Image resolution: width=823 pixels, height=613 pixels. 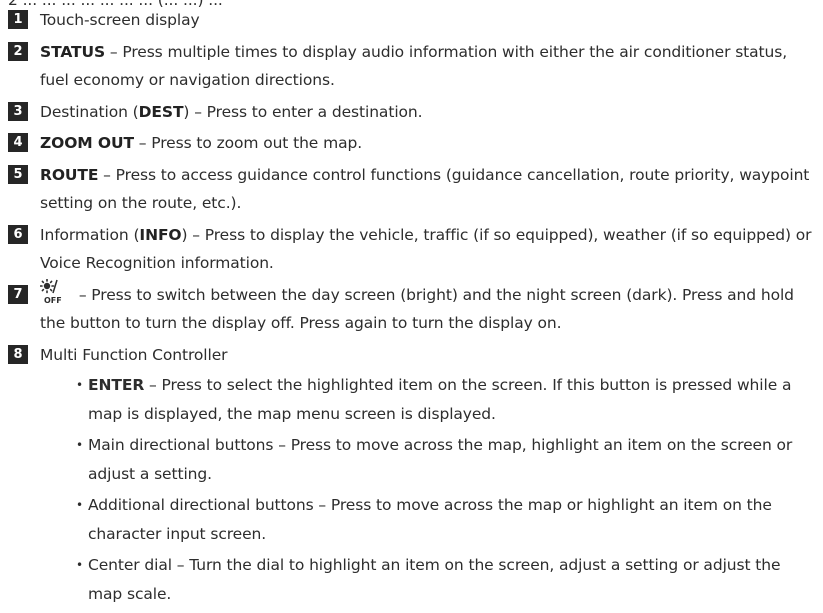 I want to click on text-run: Touch-screen display, so click(x=120, y=20).